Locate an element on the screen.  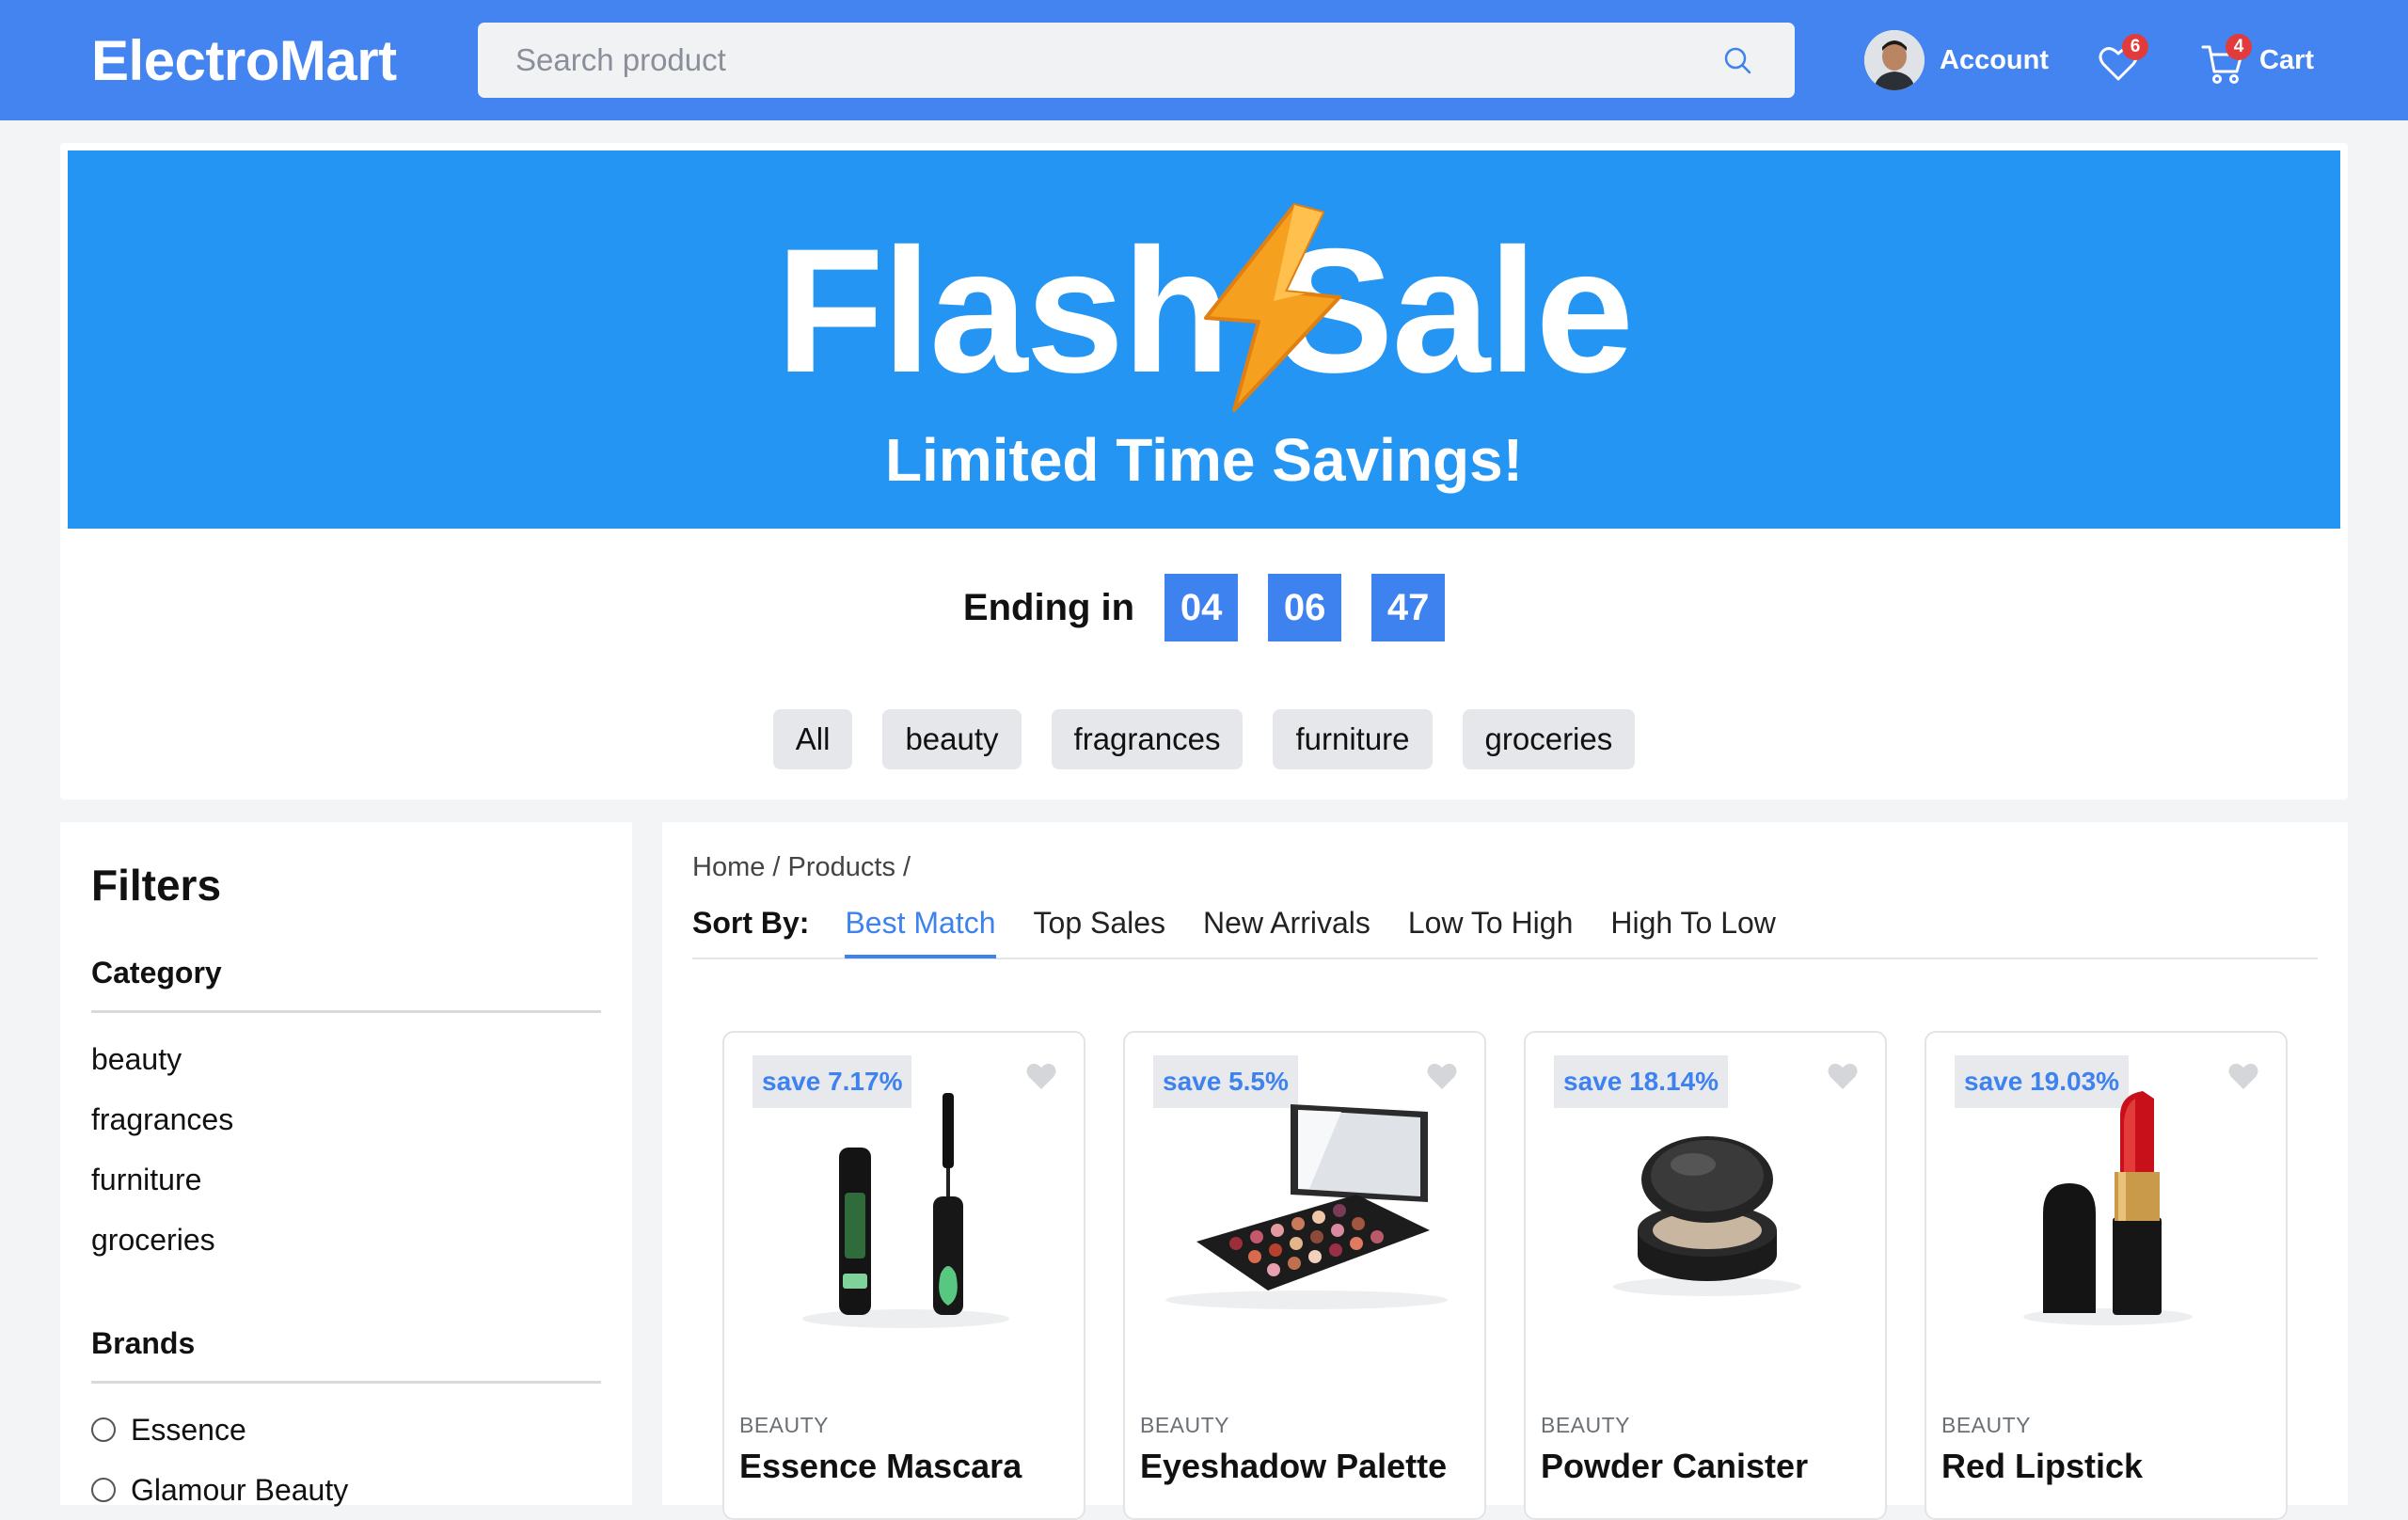
countdown-seconds: 47 is located at coordinates (1409, 607).